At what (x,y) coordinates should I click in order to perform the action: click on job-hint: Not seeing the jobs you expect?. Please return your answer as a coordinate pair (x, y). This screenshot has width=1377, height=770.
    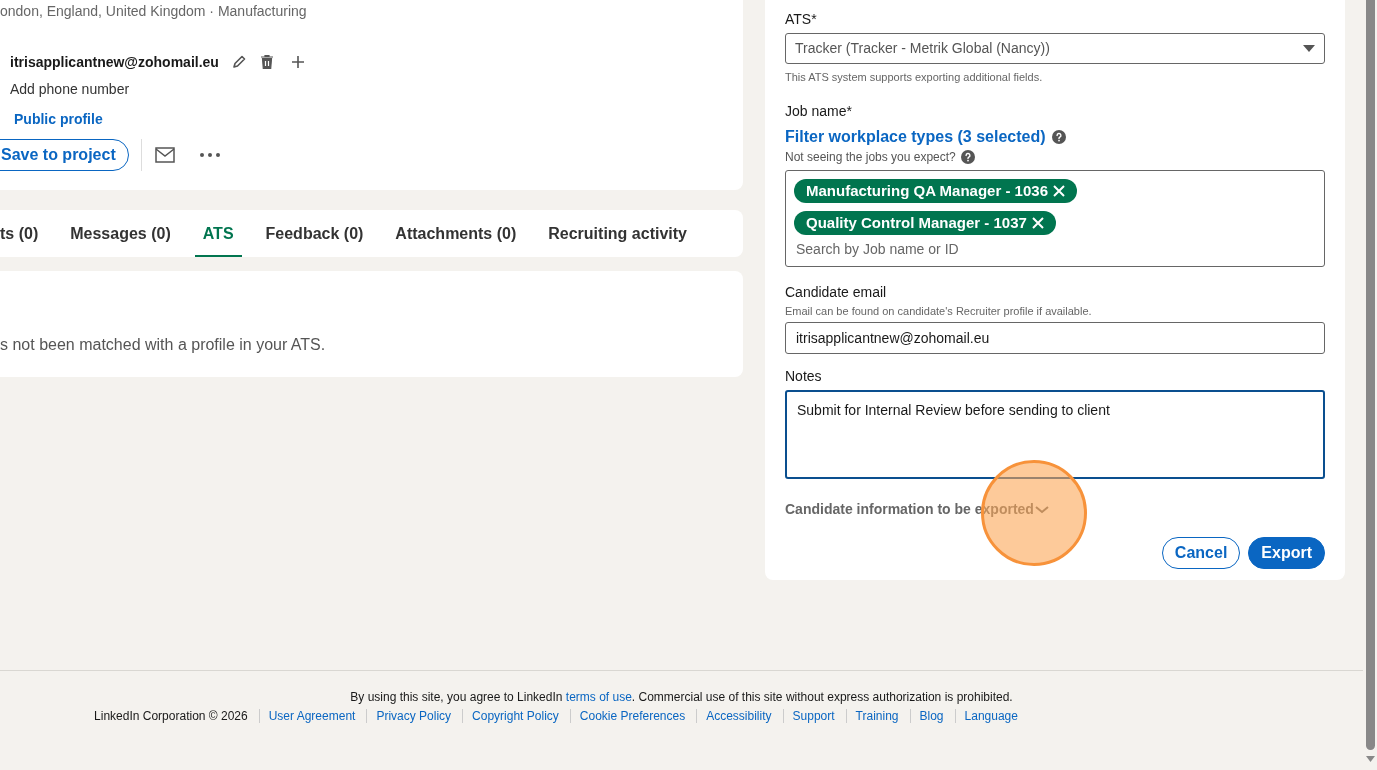
    Looking at the image, I should click on (870, 157).